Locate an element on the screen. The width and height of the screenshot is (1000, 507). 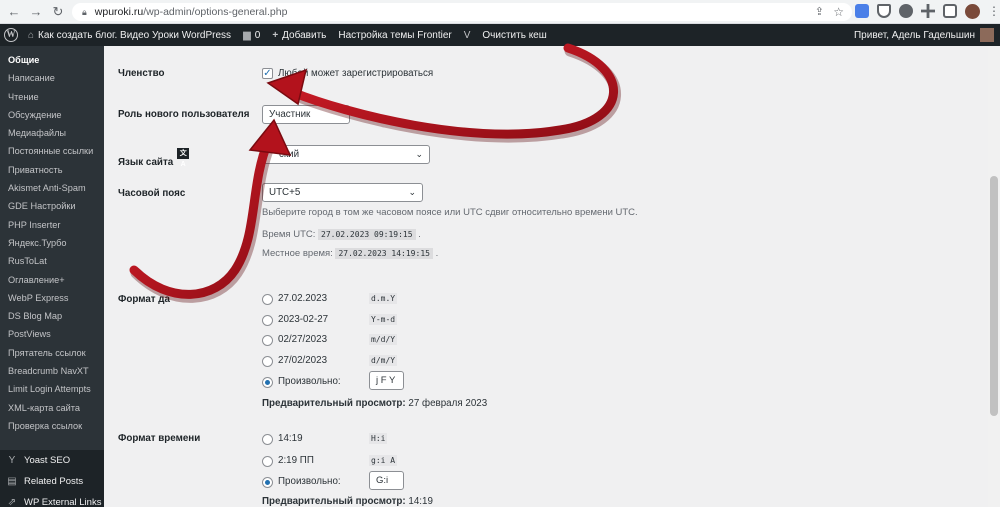
sidebar-subitem: Медиафайлы is located at coordinates (52, 133).